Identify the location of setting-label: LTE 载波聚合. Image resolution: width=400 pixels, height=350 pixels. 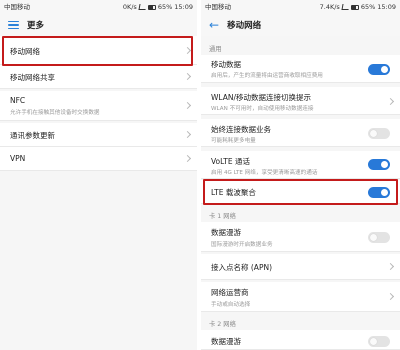
(233, 192).